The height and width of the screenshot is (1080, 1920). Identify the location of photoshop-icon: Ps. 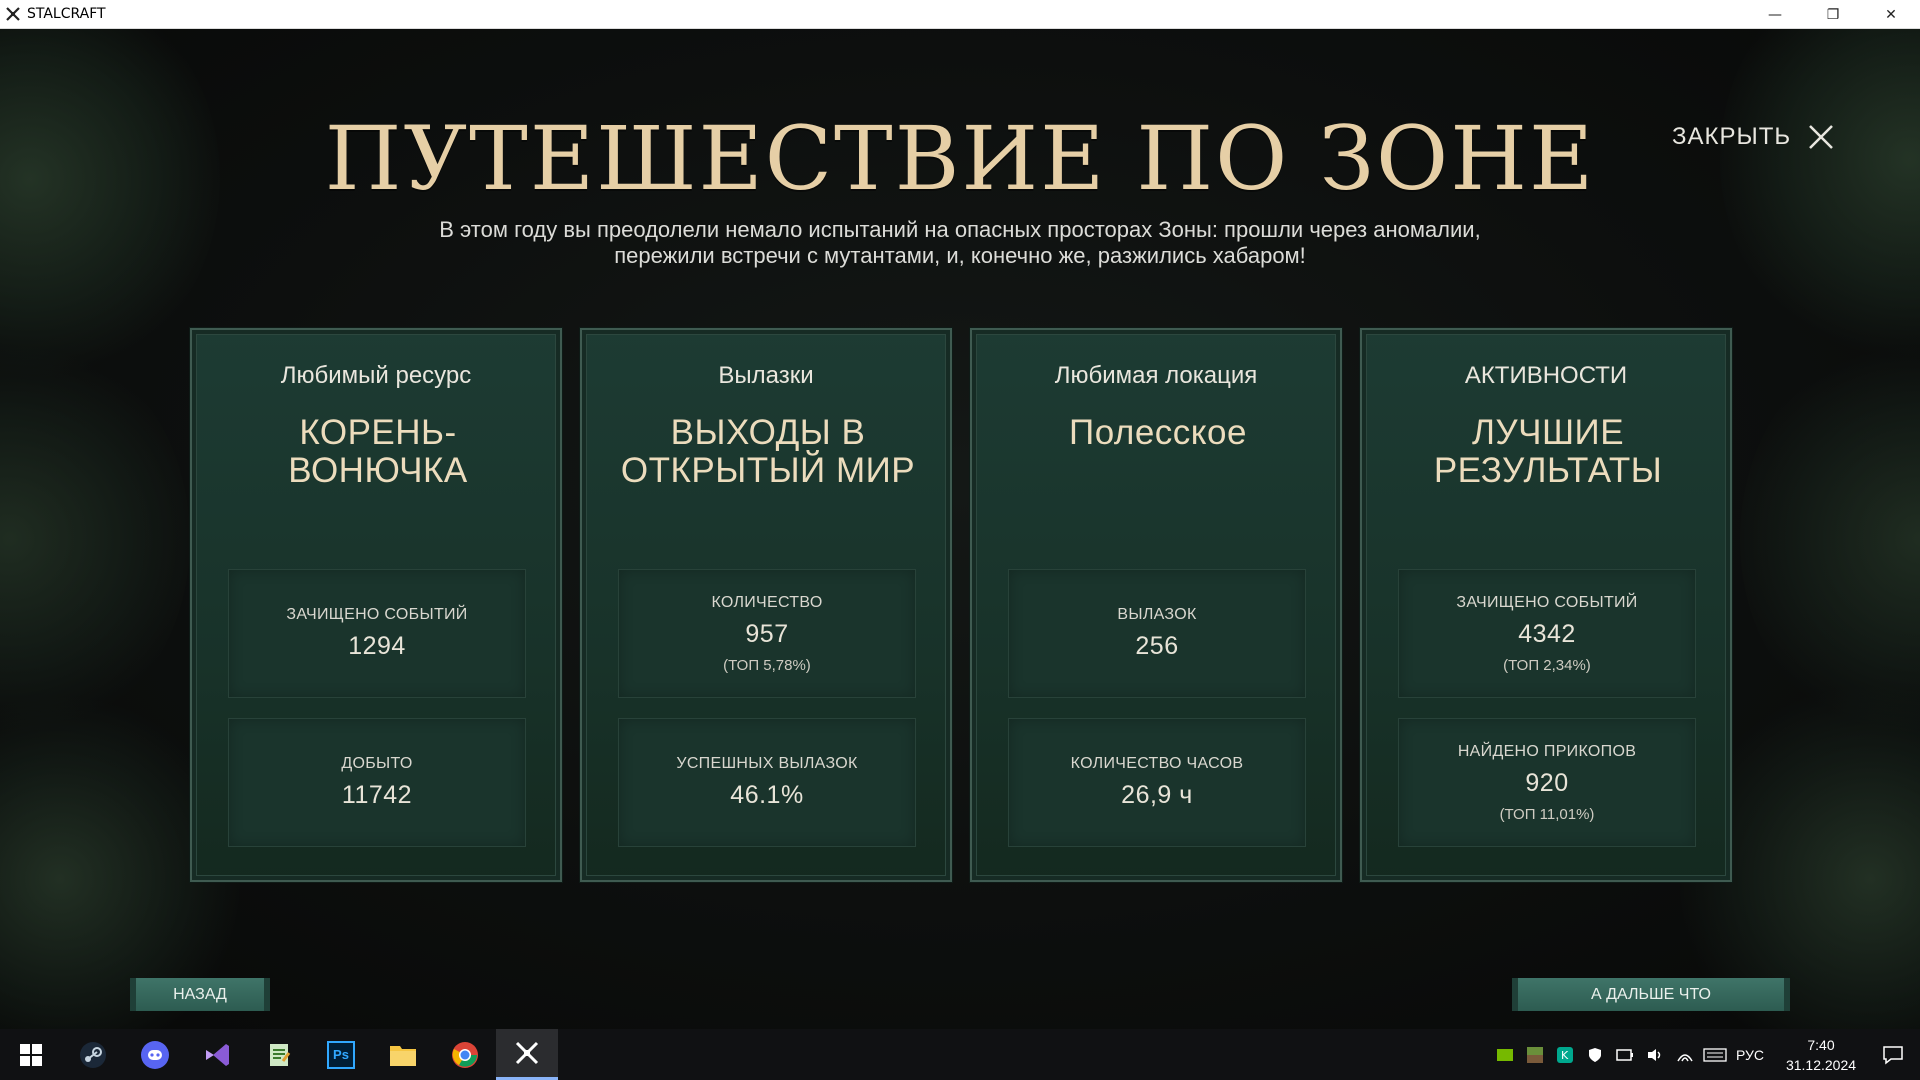
(341, 1054).